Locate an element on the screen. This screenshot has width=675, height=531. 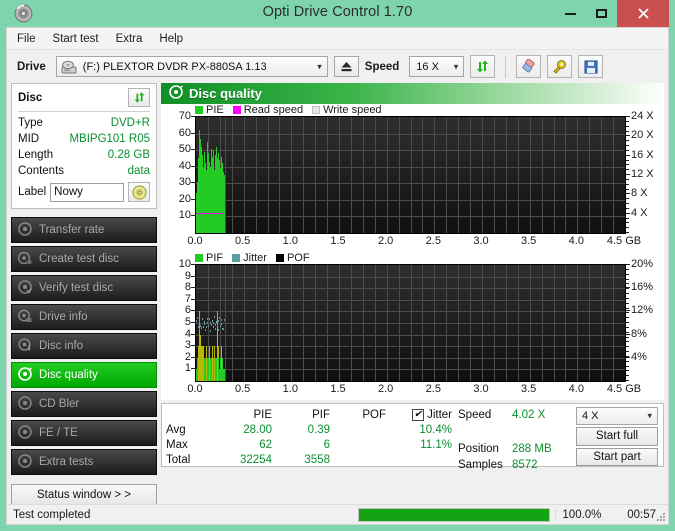
cursor-line is located at coordinates (225, 175).